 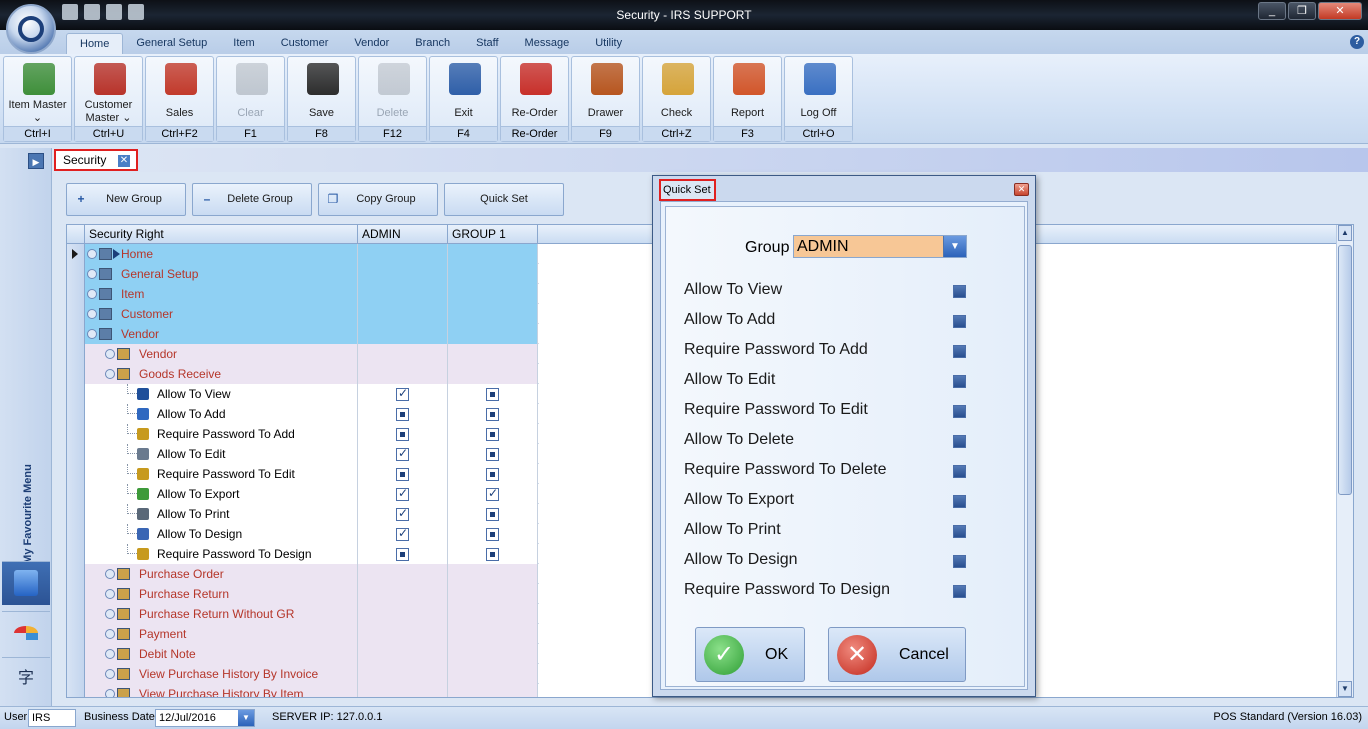 I want to click on fav-language-icon: 字, so click(x=26, y=679).